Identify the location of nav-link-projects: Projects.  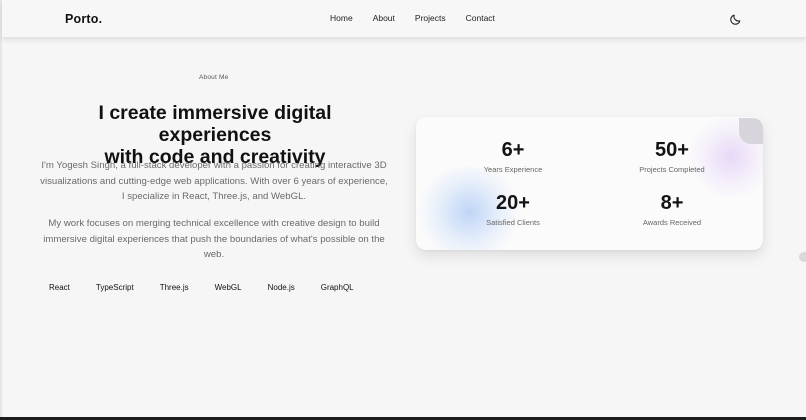
(430, 18).